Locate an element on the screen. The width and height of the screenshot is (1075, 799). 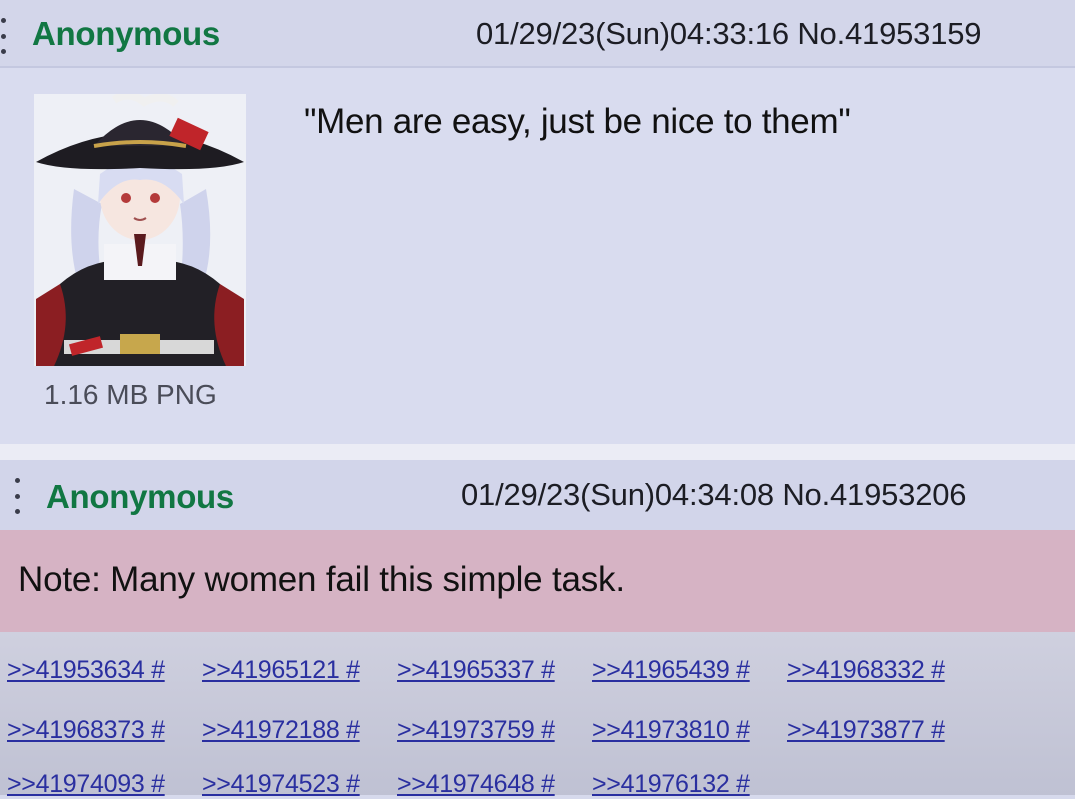
post-comment: Note: Many women fail this simple task. is located at coordinates (321, 579).